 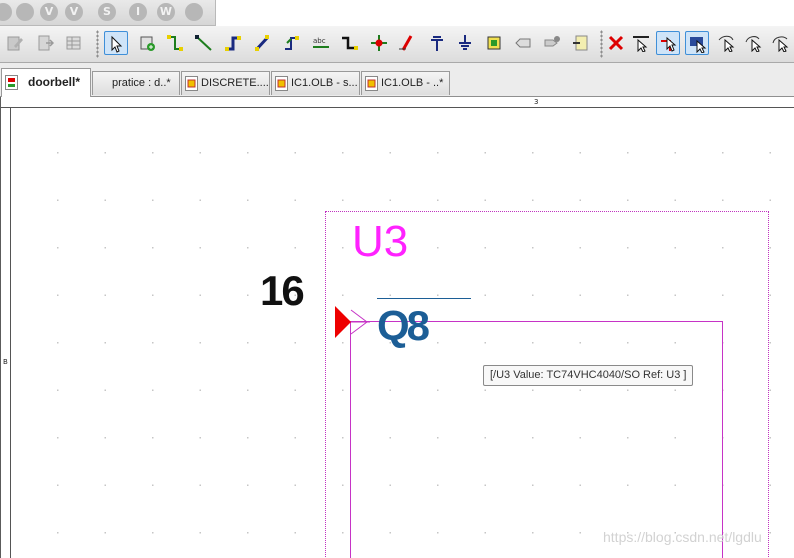 I want to click on tab-label: doorbell*, so click(x=54, y=82).